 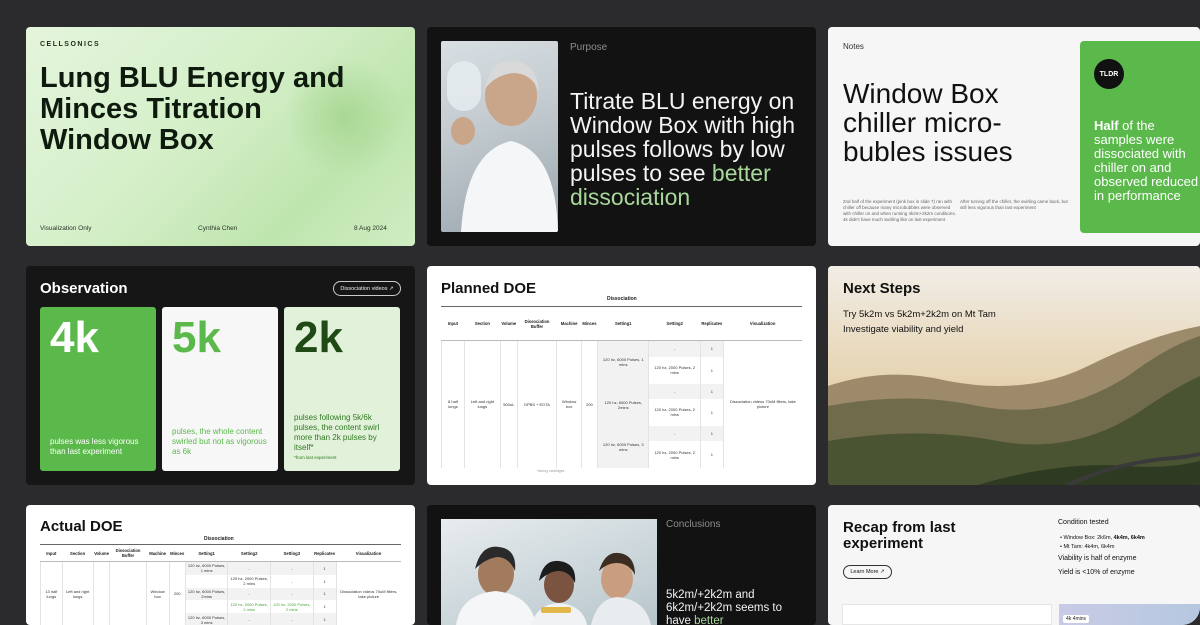 What do you see at coordinates (81, 526) in the screenshot?
I see `actual-doe-title: Actual DOE` at bounding box center [81, 526].